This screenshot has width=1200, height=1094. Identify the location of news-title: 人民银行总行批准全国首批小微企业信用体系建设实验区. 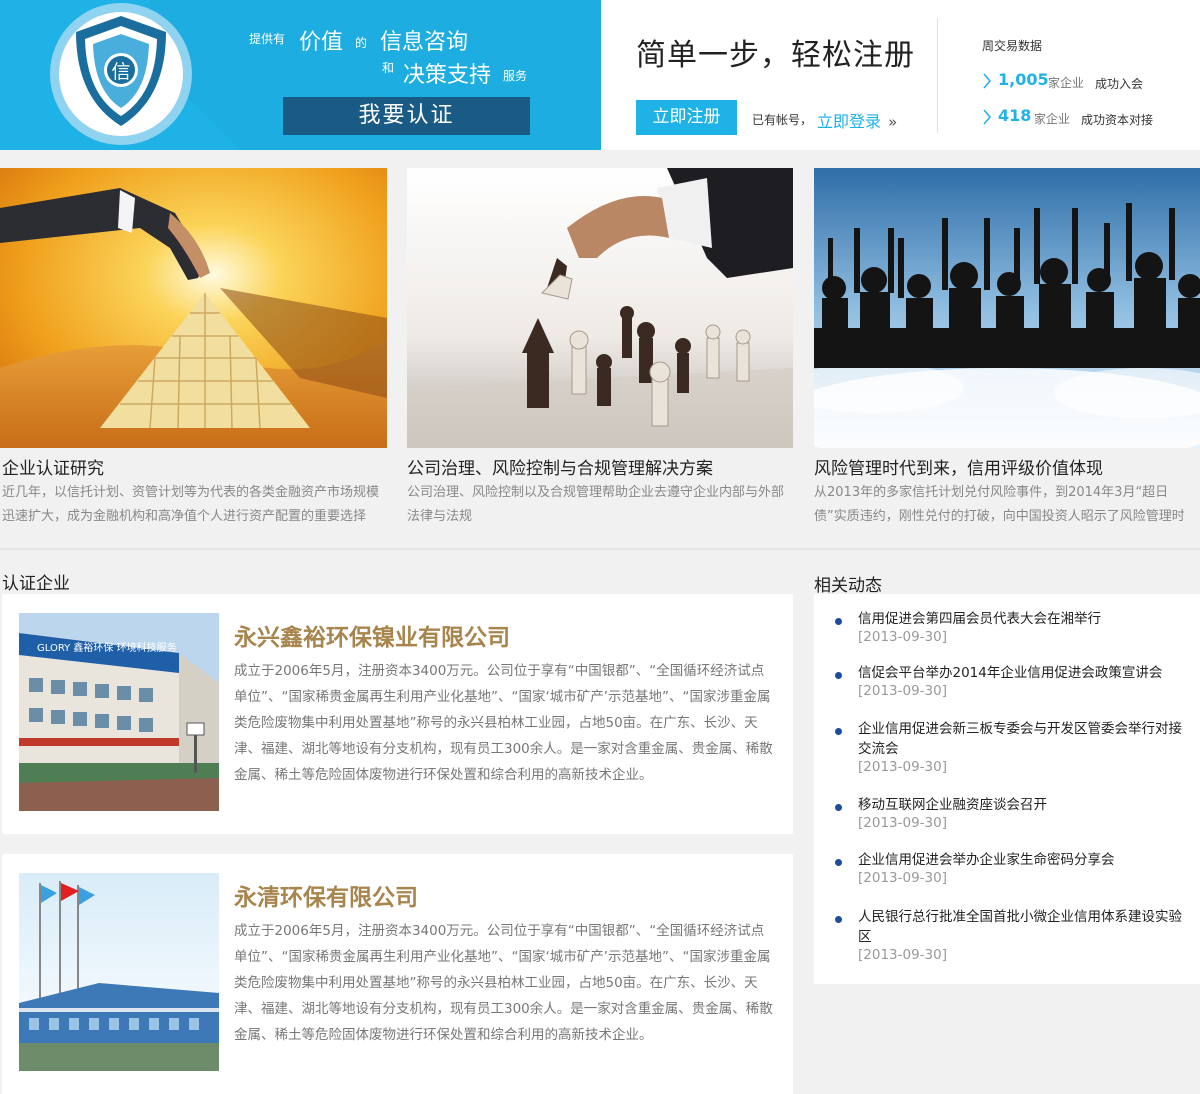
(1023, 927).